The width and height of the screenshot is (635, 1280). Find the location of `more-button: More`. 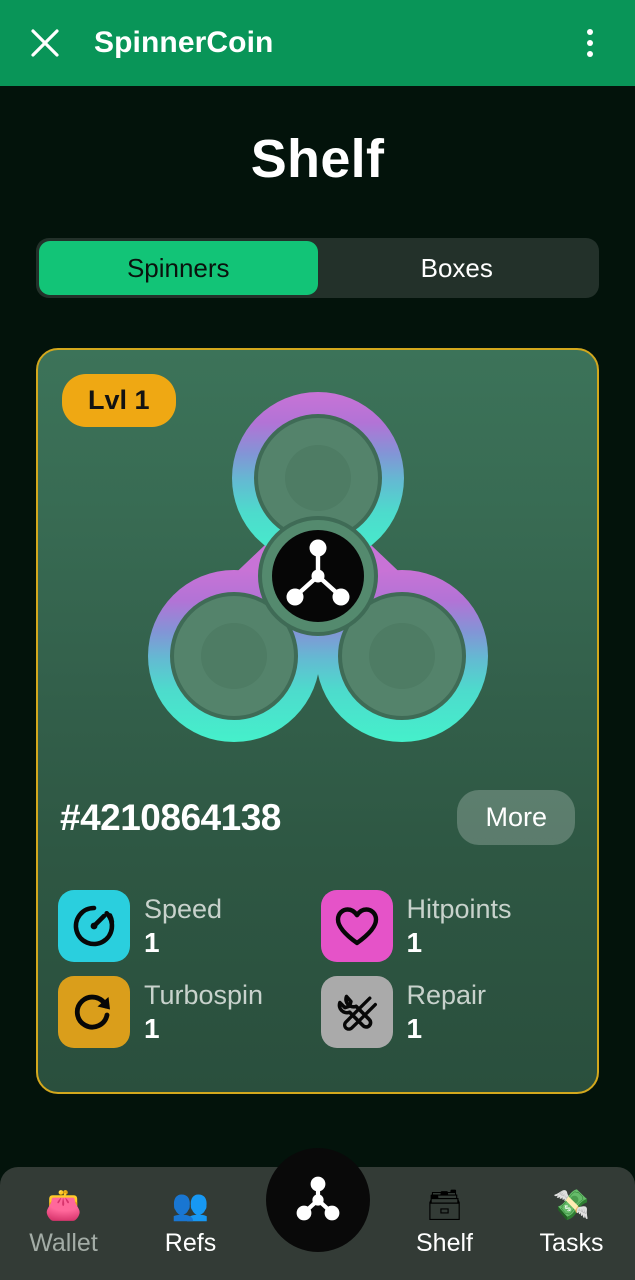

more-button: More is located at coordinates (516, 817).